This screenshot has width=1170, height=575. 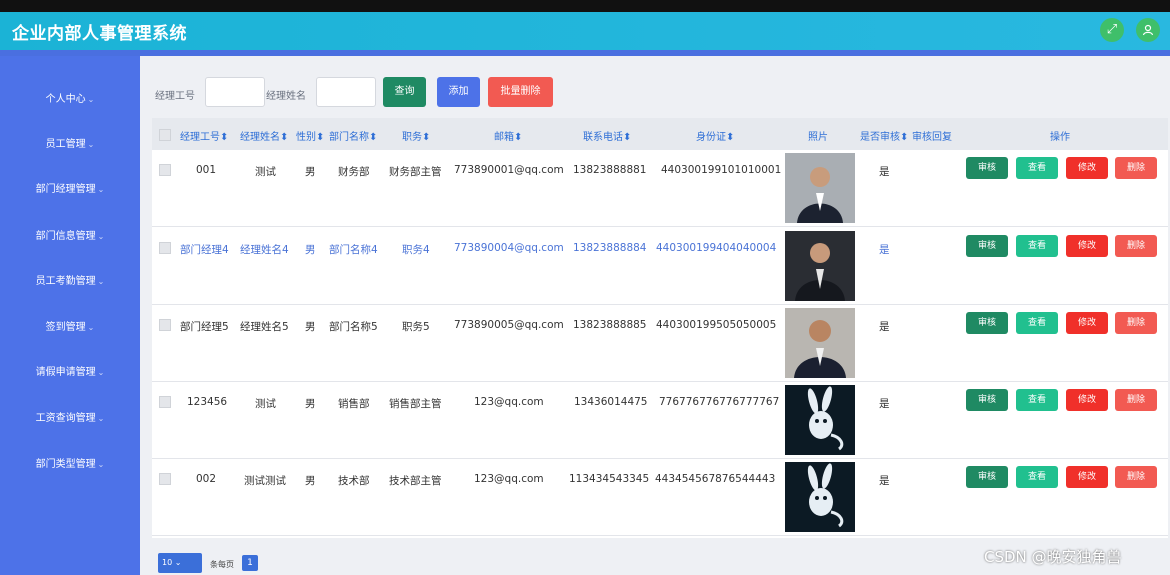 What do you see at coordinates (65, 236) in the screenshot?
I see `sidebar-item-label: 部门信息管理` at bounding box center [65, 236].